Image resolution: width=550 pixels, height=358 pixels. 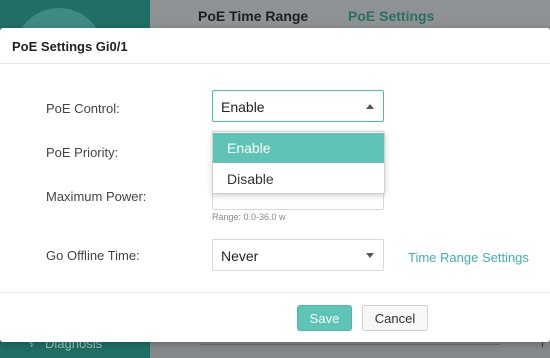 I want to click on poe-control-label: PoE Control:, so click(x=83, y=108).